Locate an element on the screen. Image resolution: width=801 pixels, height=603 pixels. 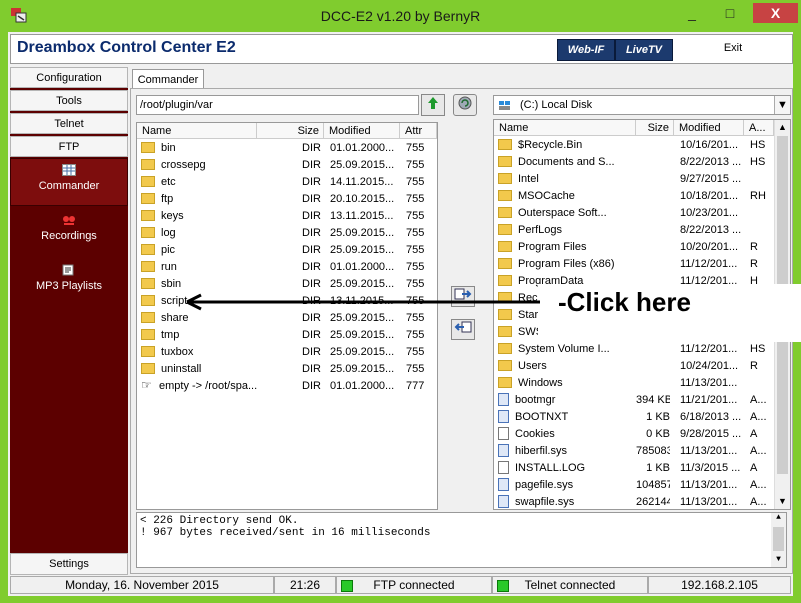
cell-name: Intel is located at coordinates (567, 179).